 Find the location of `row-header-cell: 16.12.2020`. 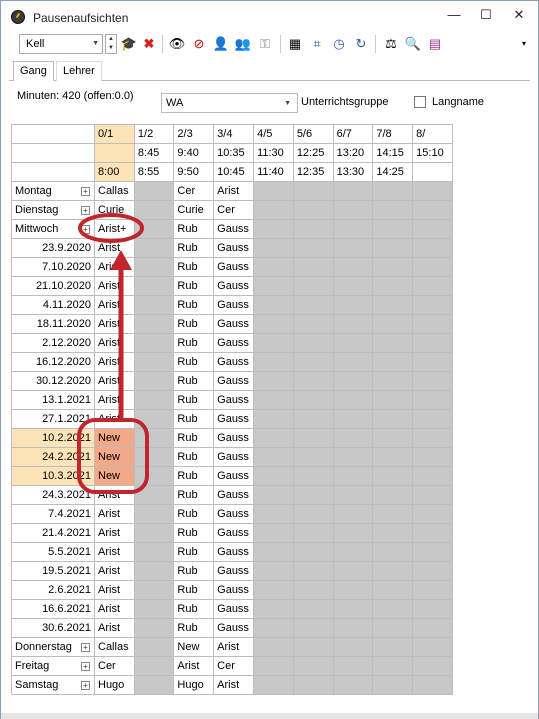

row-header-cell: 16.12.2020 is located at coordinates (53, 362).